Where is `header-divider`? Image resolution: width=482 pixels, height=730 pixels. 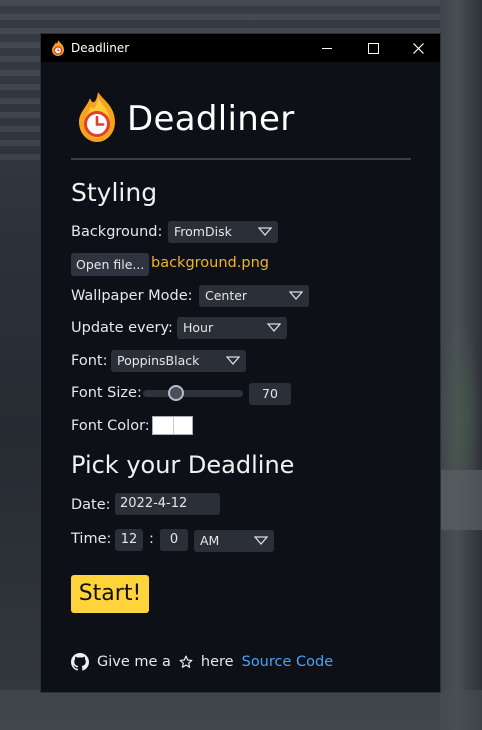 header-divider is located at coordinates (241, 159).